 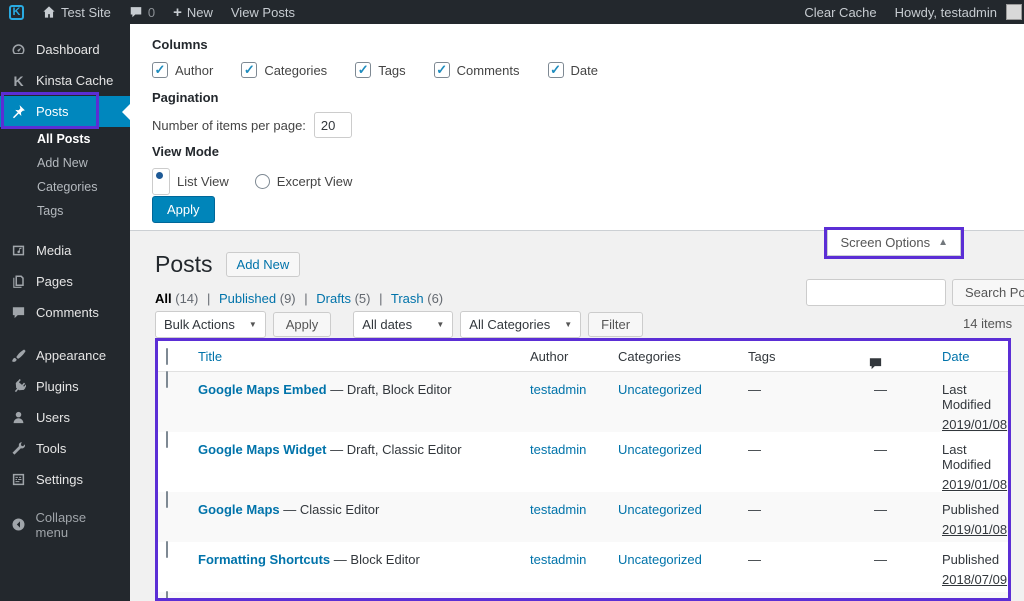 I want to click on submenu-item-categories: Categories, so click(x=65, y=187).